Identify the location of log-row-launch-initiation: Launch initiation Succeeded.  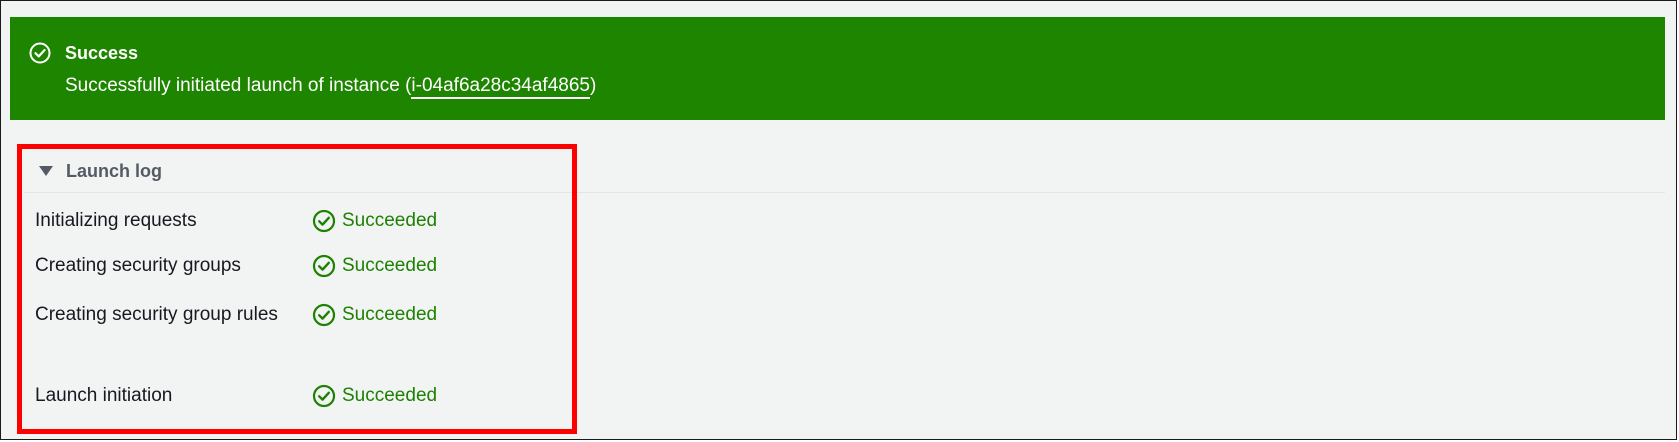
(285, 396).